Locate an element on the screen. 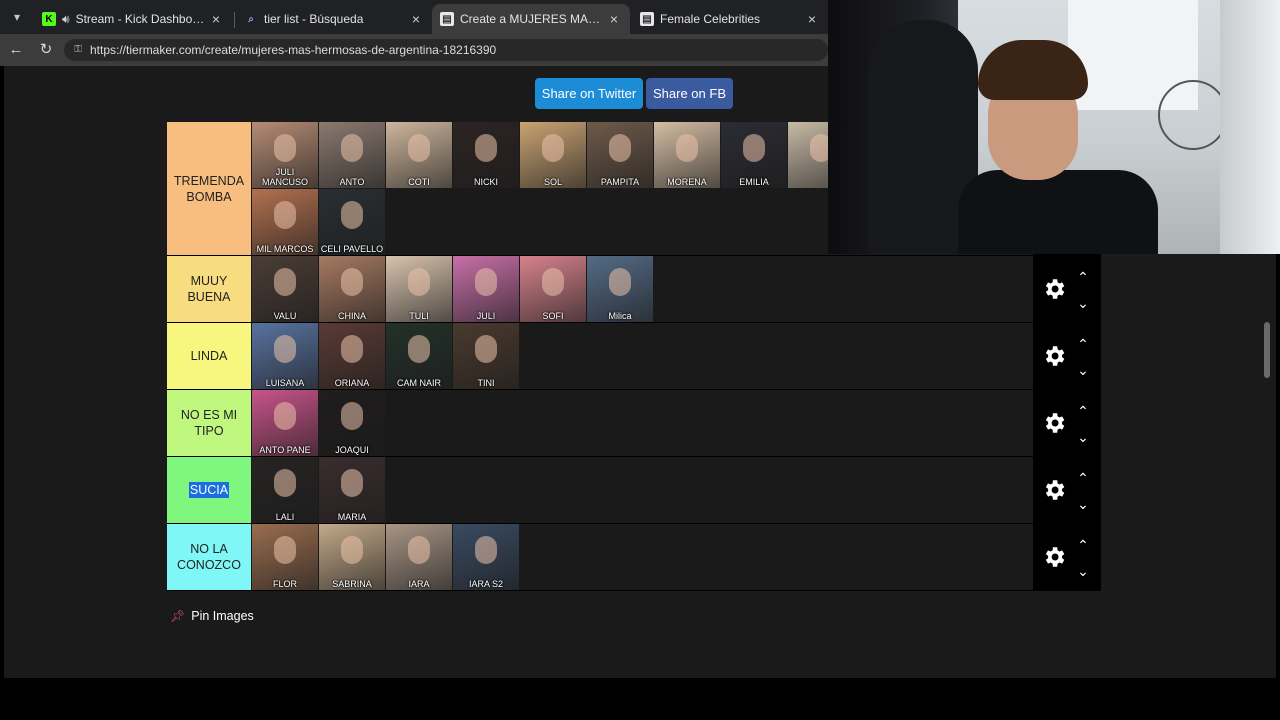 Image resolution: width=1280 pixels, height=720 pixels. tier-image-card: VALU is located at coordinates (285, 289).